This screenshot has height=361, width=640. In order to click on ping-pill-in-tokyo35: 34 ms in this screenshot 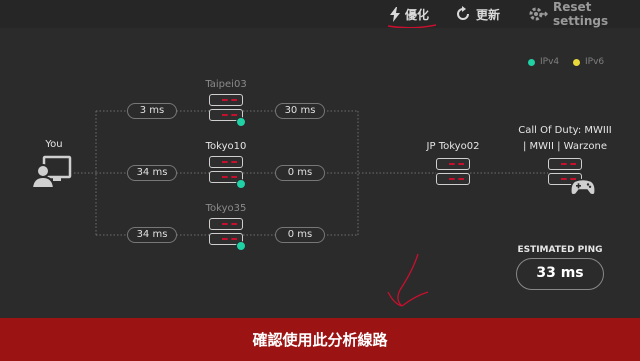, I will do `click(152, 235)`.